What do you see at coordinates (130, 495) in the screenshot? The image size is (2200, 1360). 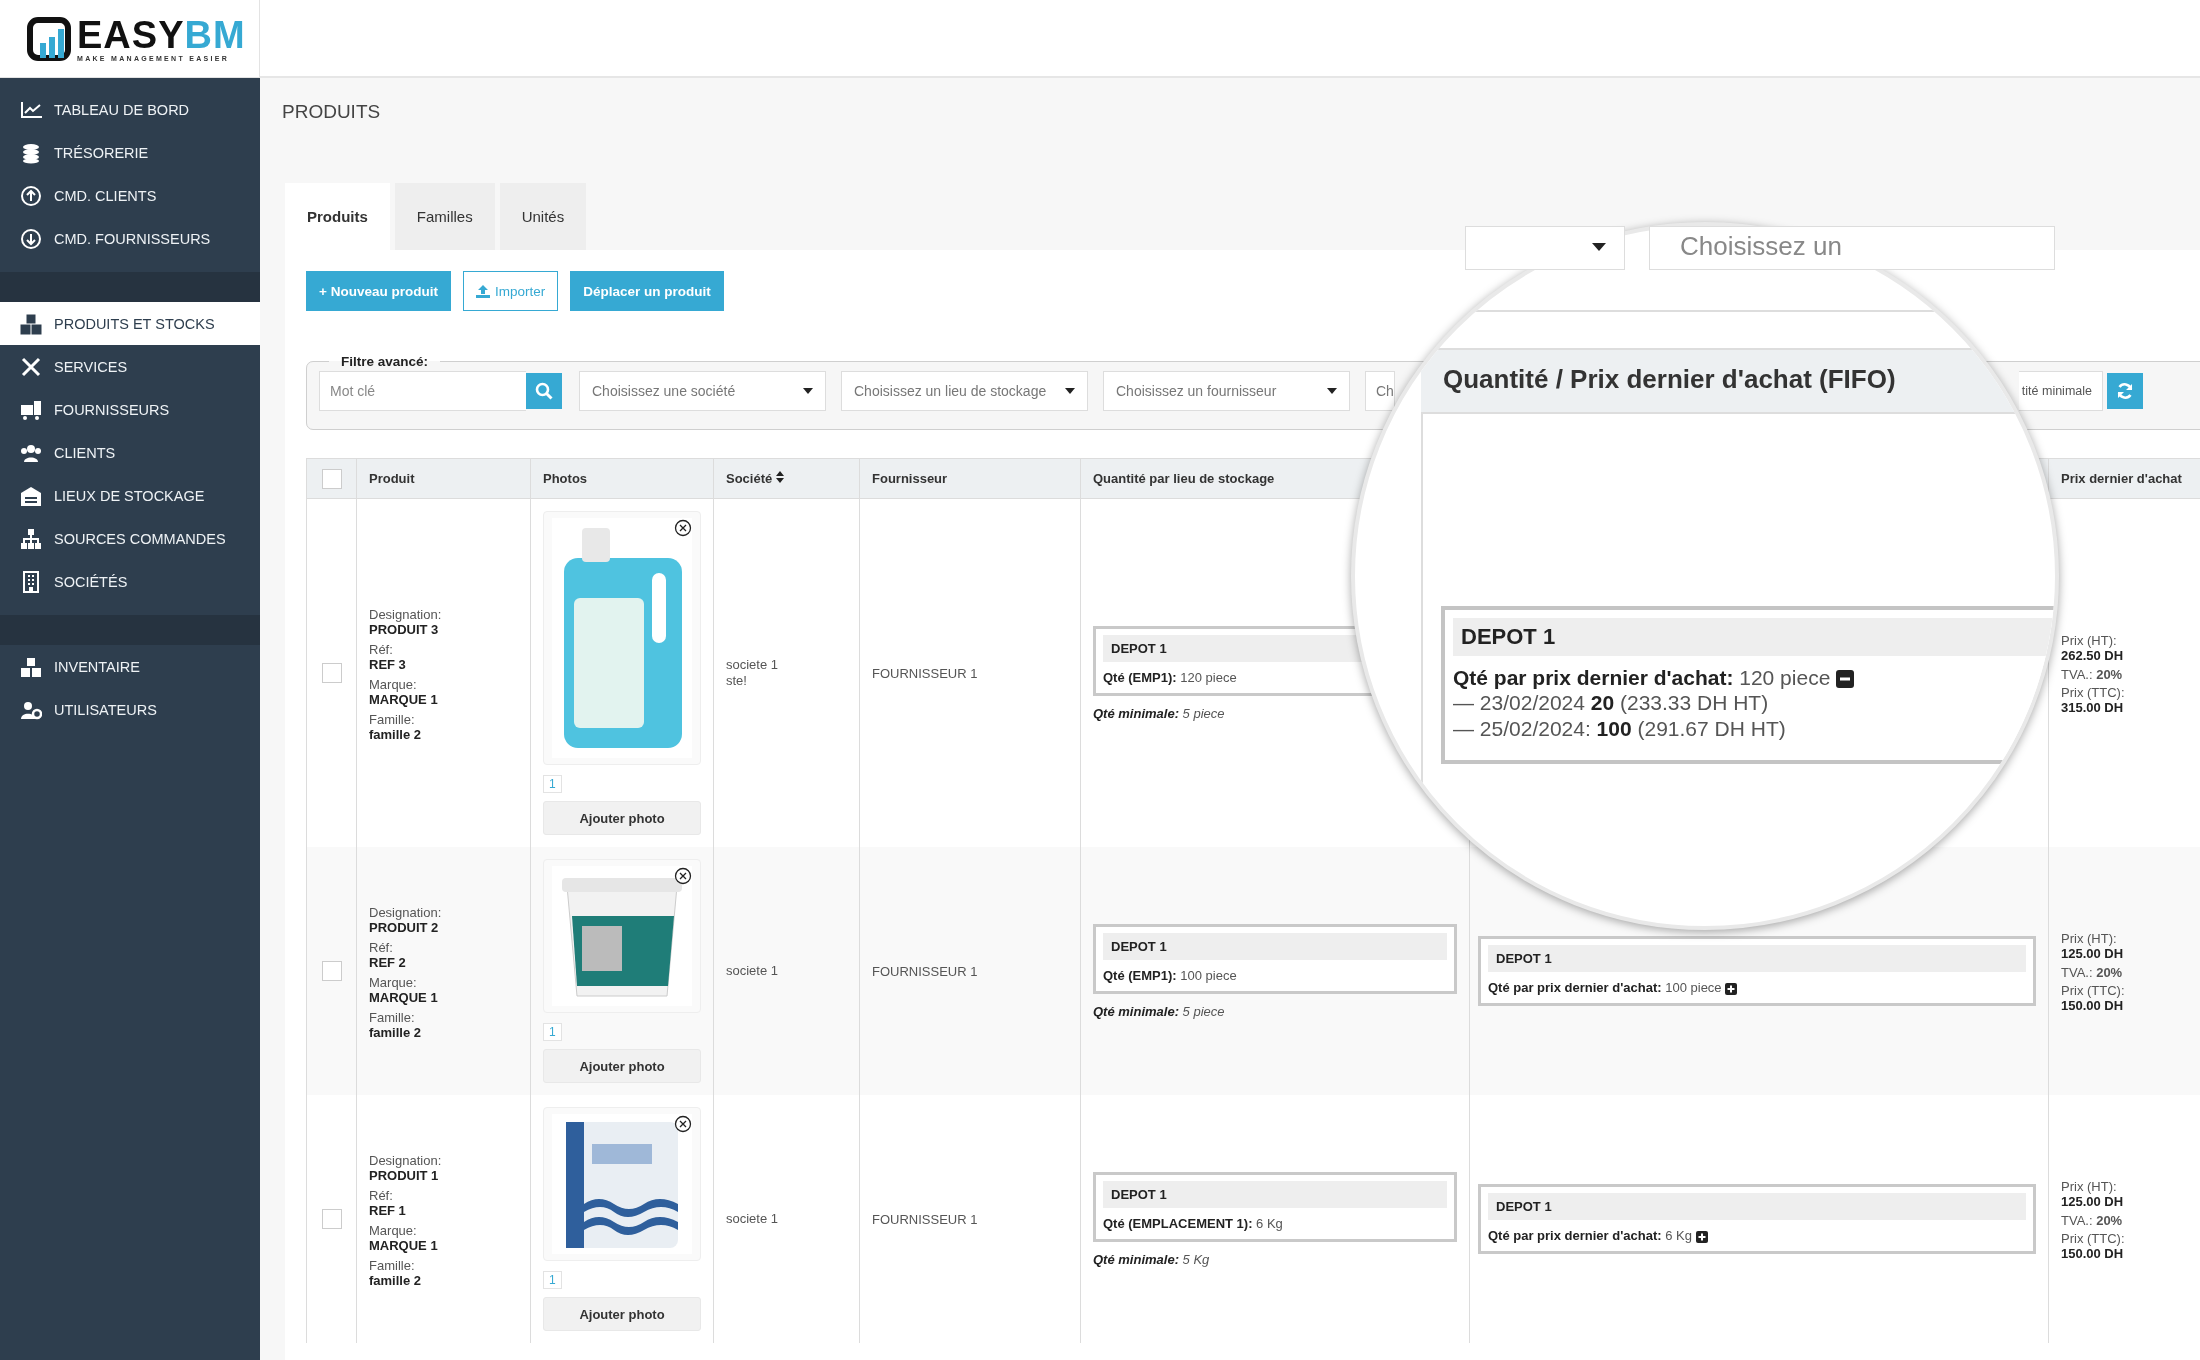 I see `sidebar-item: LIEUX DE STOCKAGE` at bounding box center [130, 495].